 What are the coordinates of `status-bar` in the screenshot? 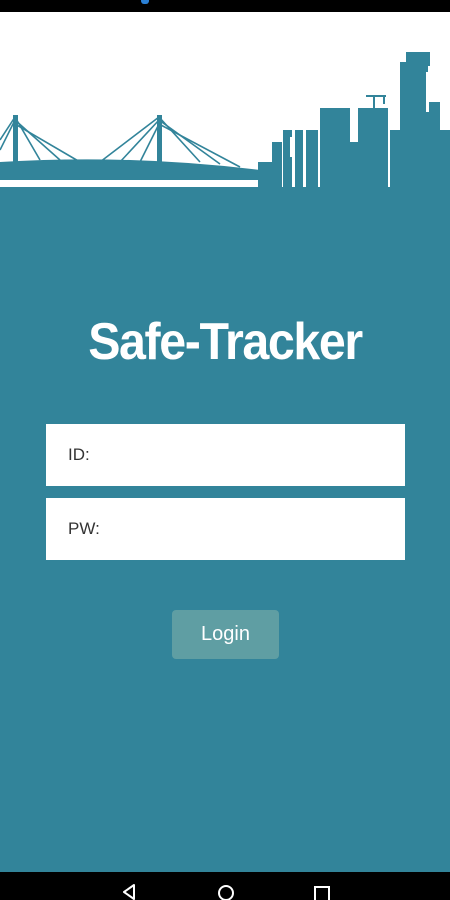 It's located at (225, 6).